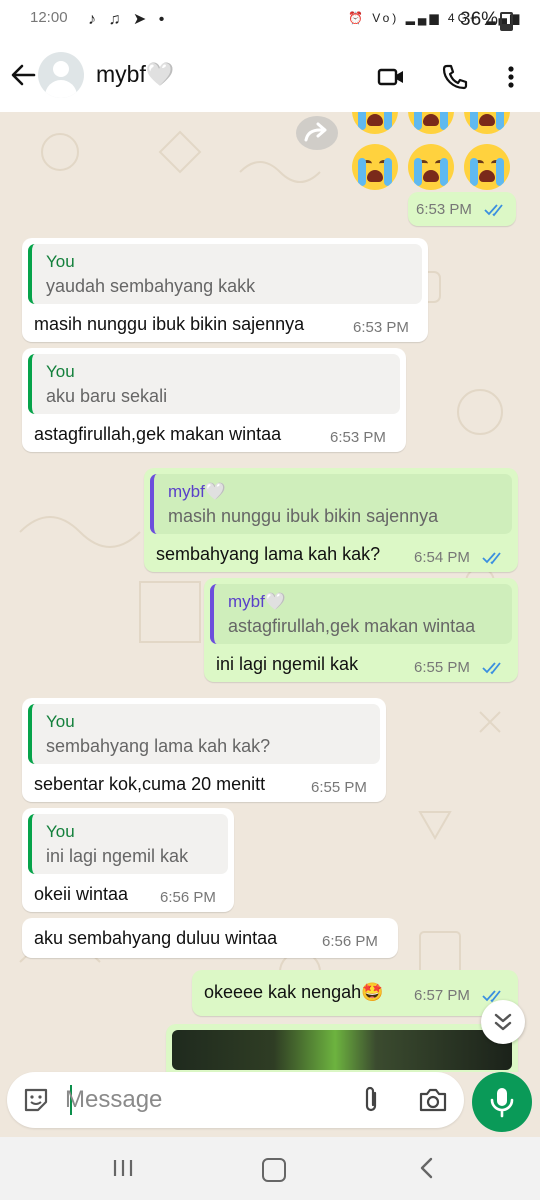 The height and width of the screenshot is (1200, 540). What do you see at coordinates (225, 274) in the screenshot?
I see `quoted-message: You yaudah sembahyang kakk` at bounding box center [225, 274].